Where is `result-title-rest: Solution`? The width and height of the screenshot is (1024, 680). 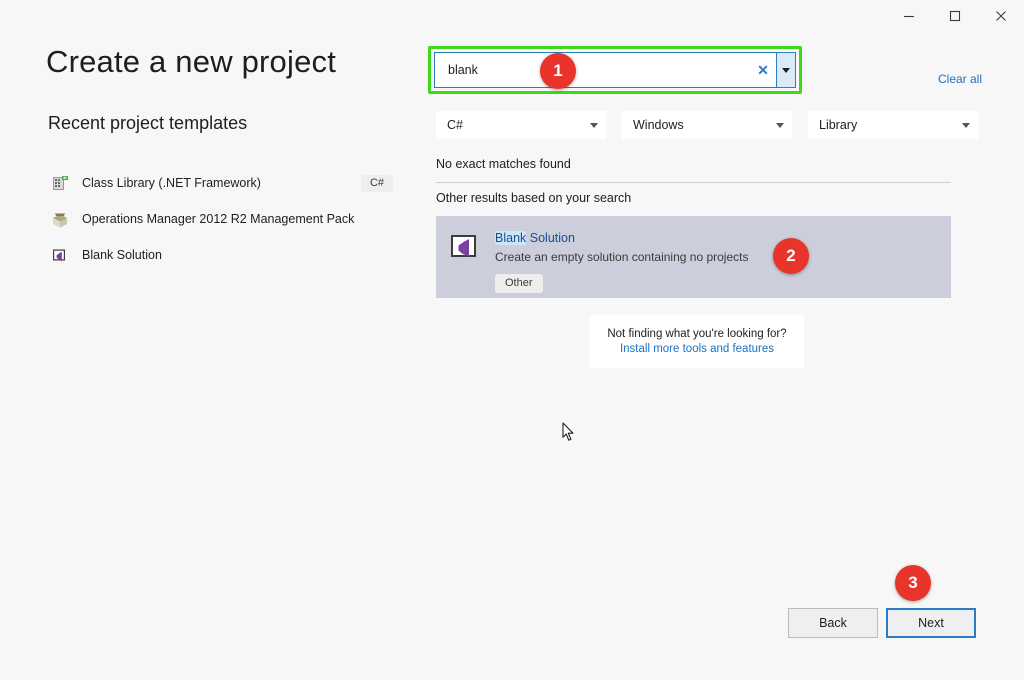
result-title-rest: Solution is located at coordinates (550, 238).